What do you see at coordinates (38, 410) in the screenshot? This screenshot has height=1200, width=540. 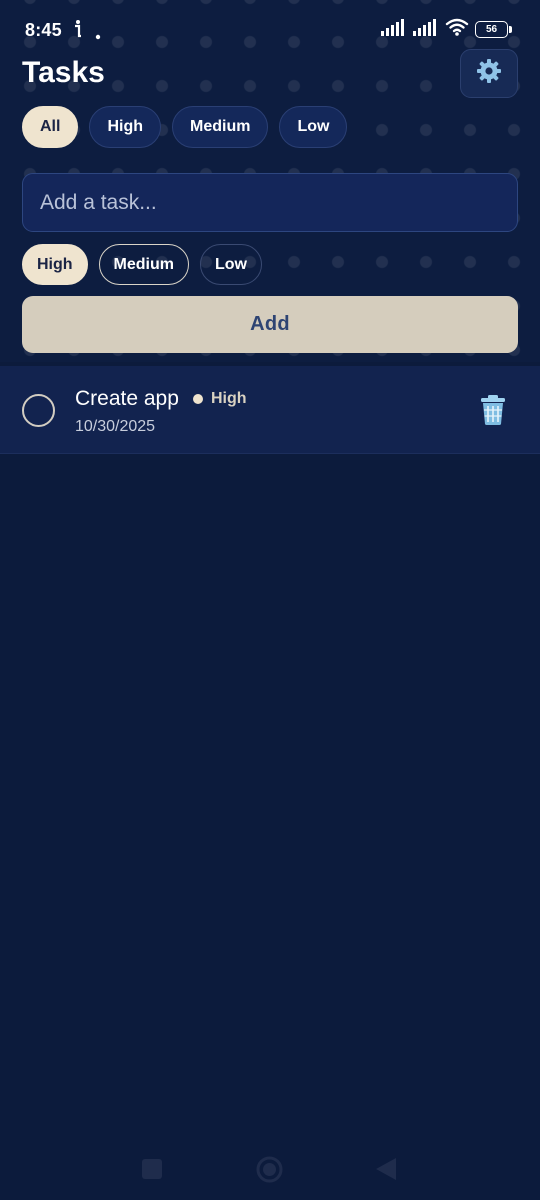 I see `task-complete-checkbox` at bounding box center [38, 410].